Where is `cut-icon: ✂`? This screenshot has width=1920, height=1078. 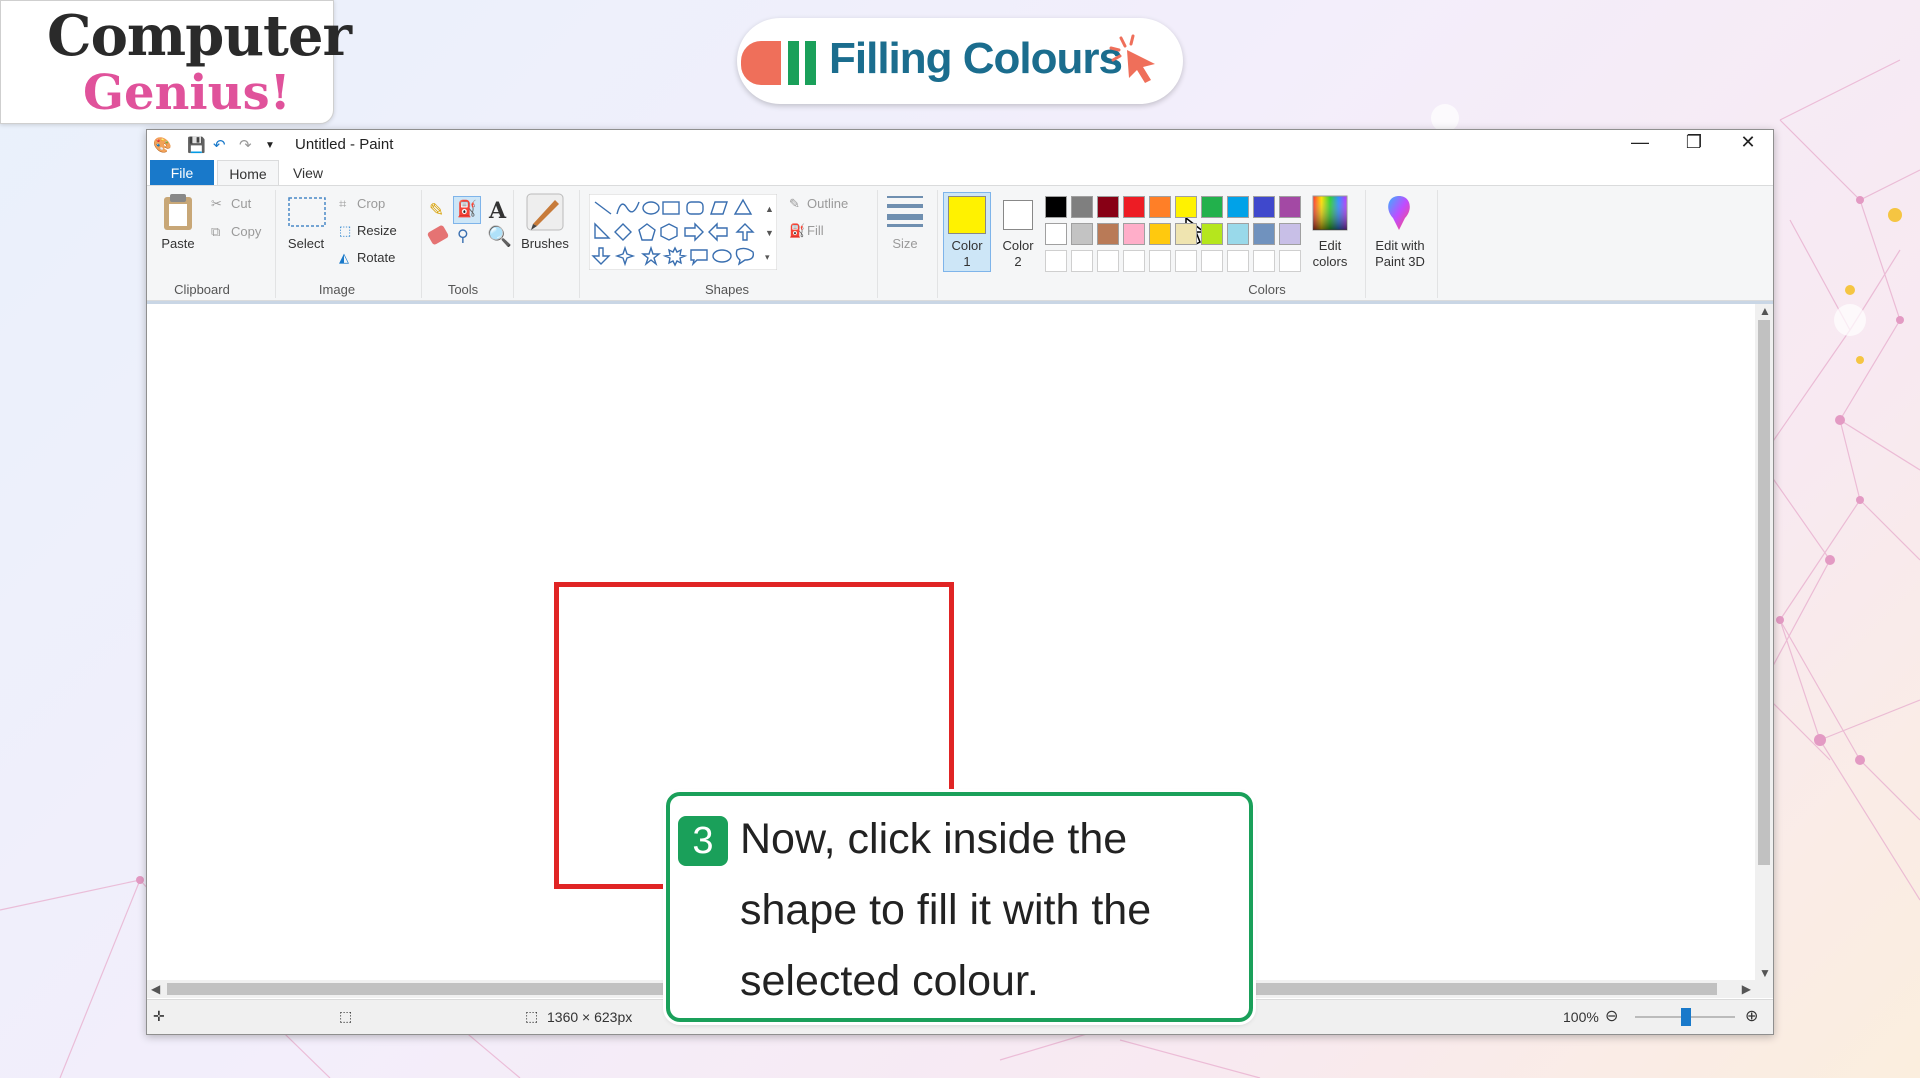 cut-icon: ✂ is located at coordinates (216, 203).